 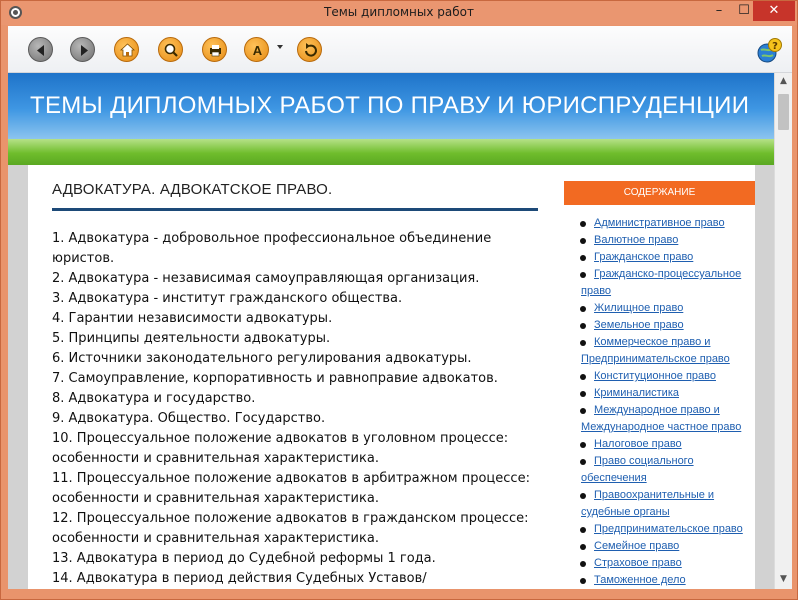 I want to click on article-title: АДВОКАТУРА. АДВОКАТСКОЕ ПРАВО., so click(x=192, y=189).